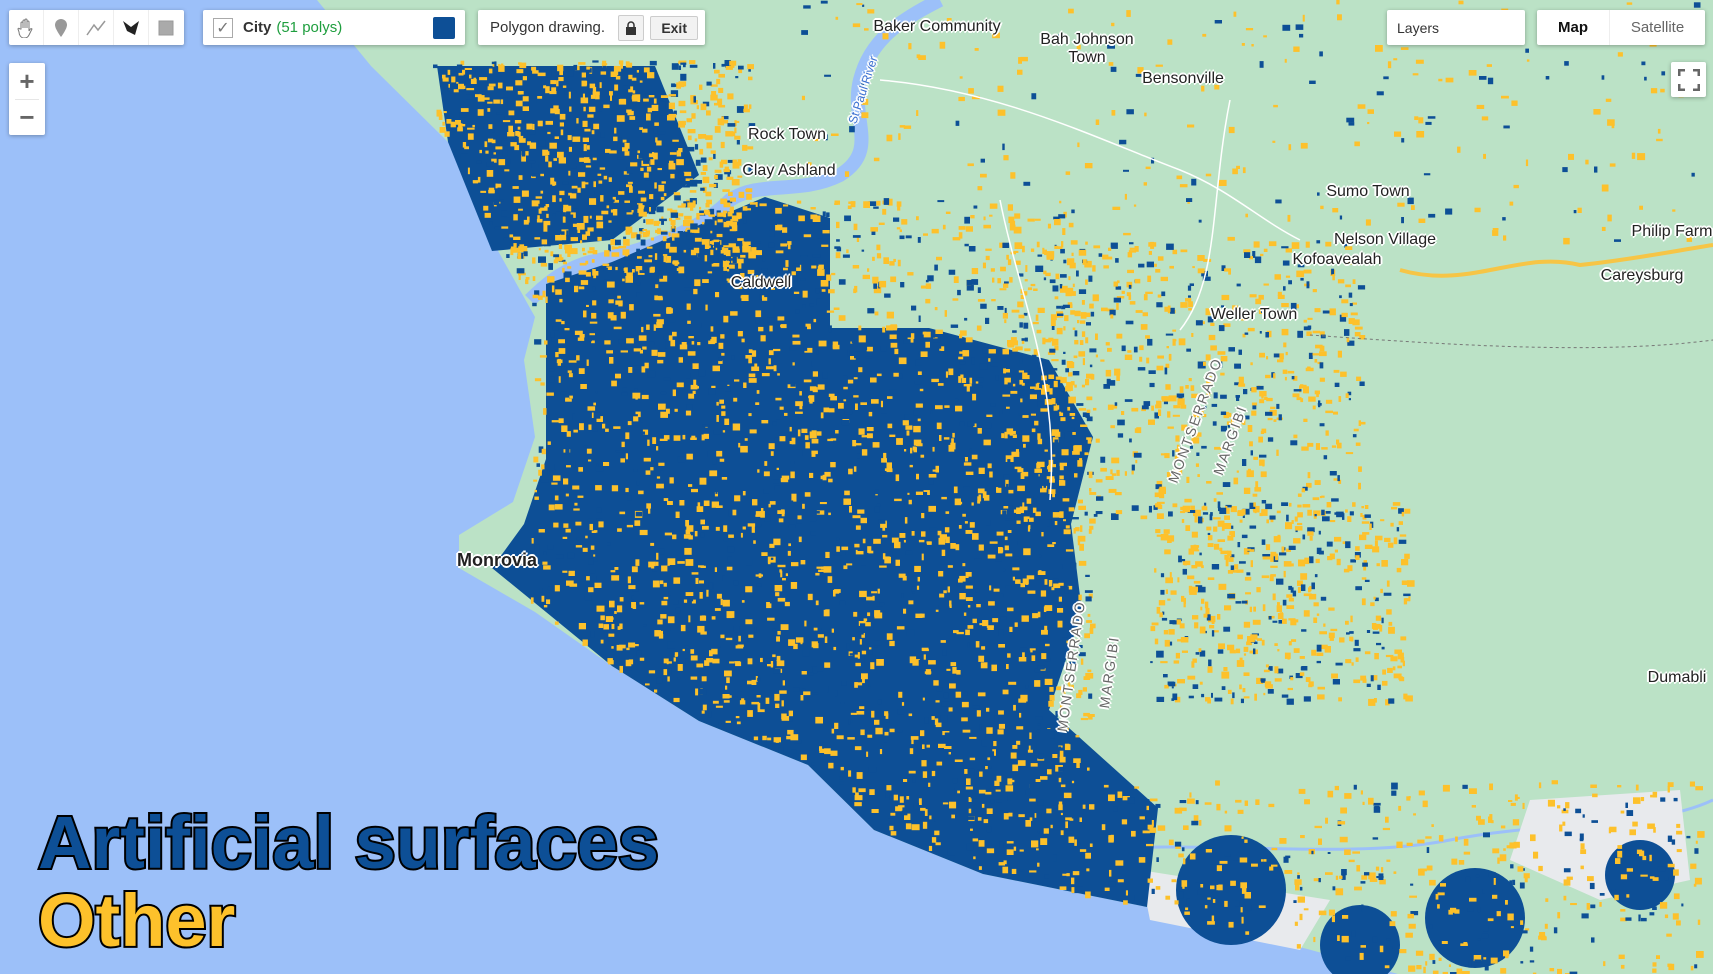 The image size is (1713, 974). Describe the element at coordinates (61, 27) in the screenshot. I see `marker-icon` at that location.